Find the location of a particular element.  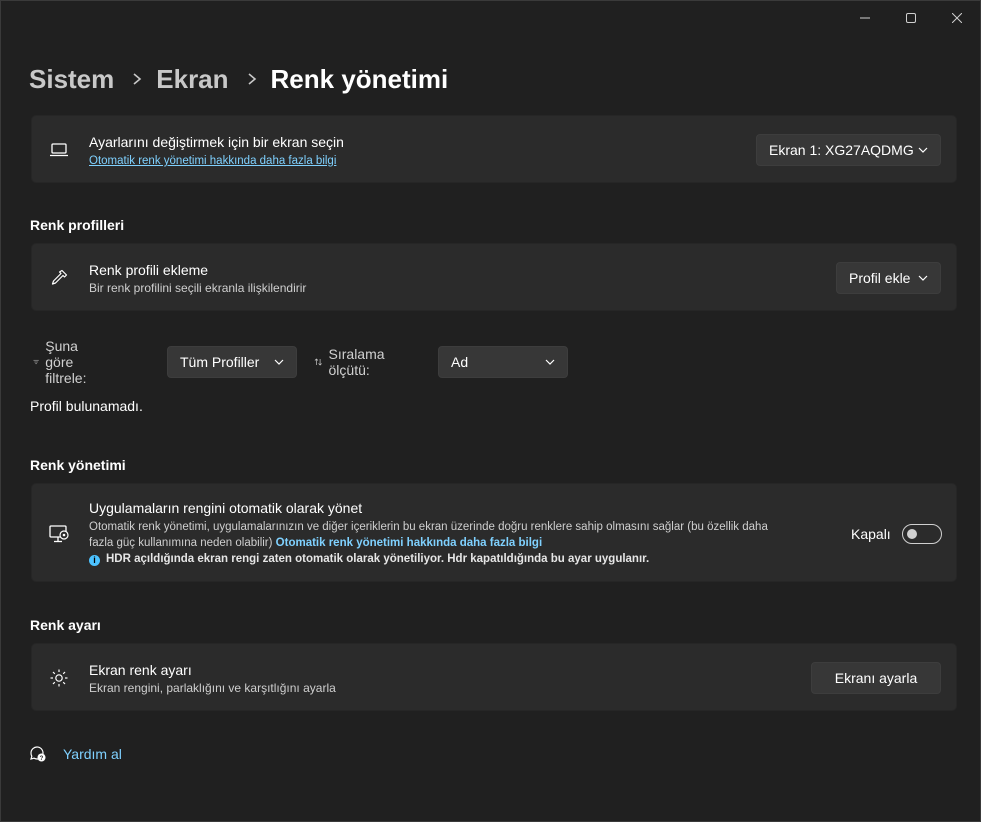

minimize-button is located at coordinates (865, 18).